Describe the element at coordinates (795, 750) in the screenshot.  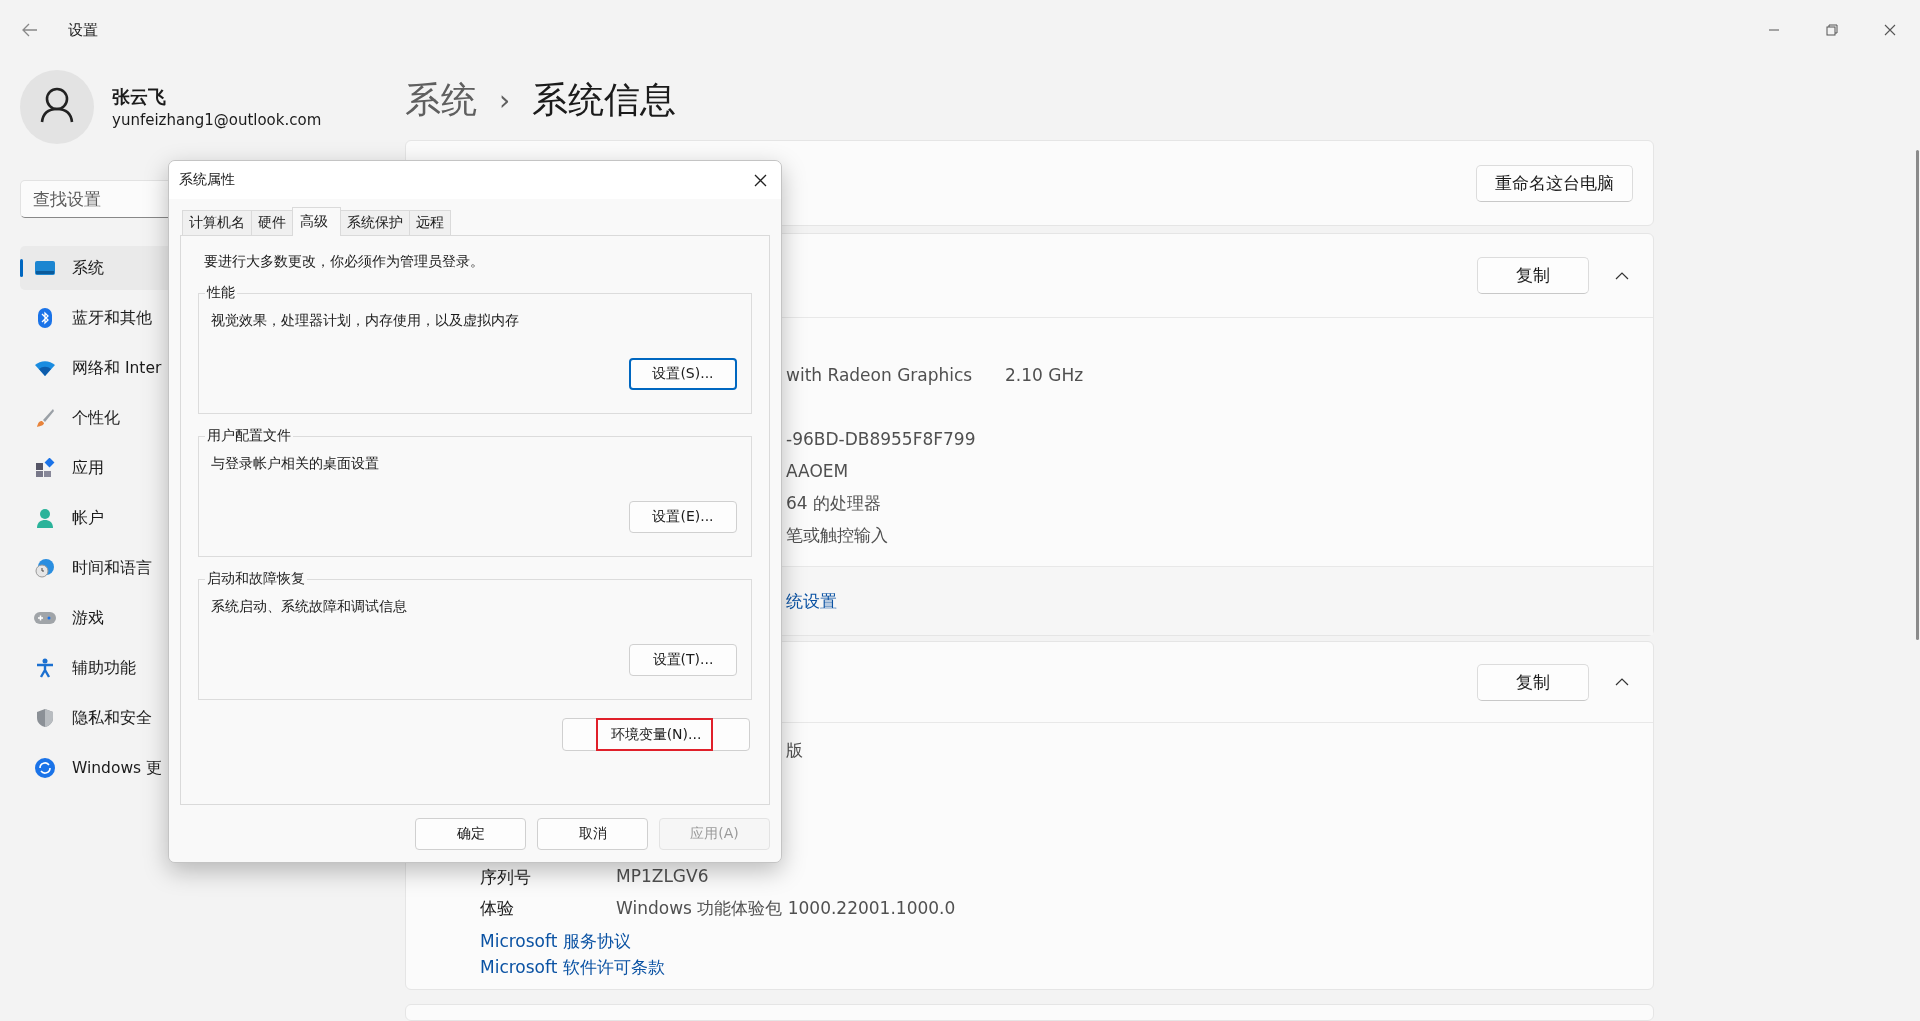
I see `spec-value: 版` at that location.